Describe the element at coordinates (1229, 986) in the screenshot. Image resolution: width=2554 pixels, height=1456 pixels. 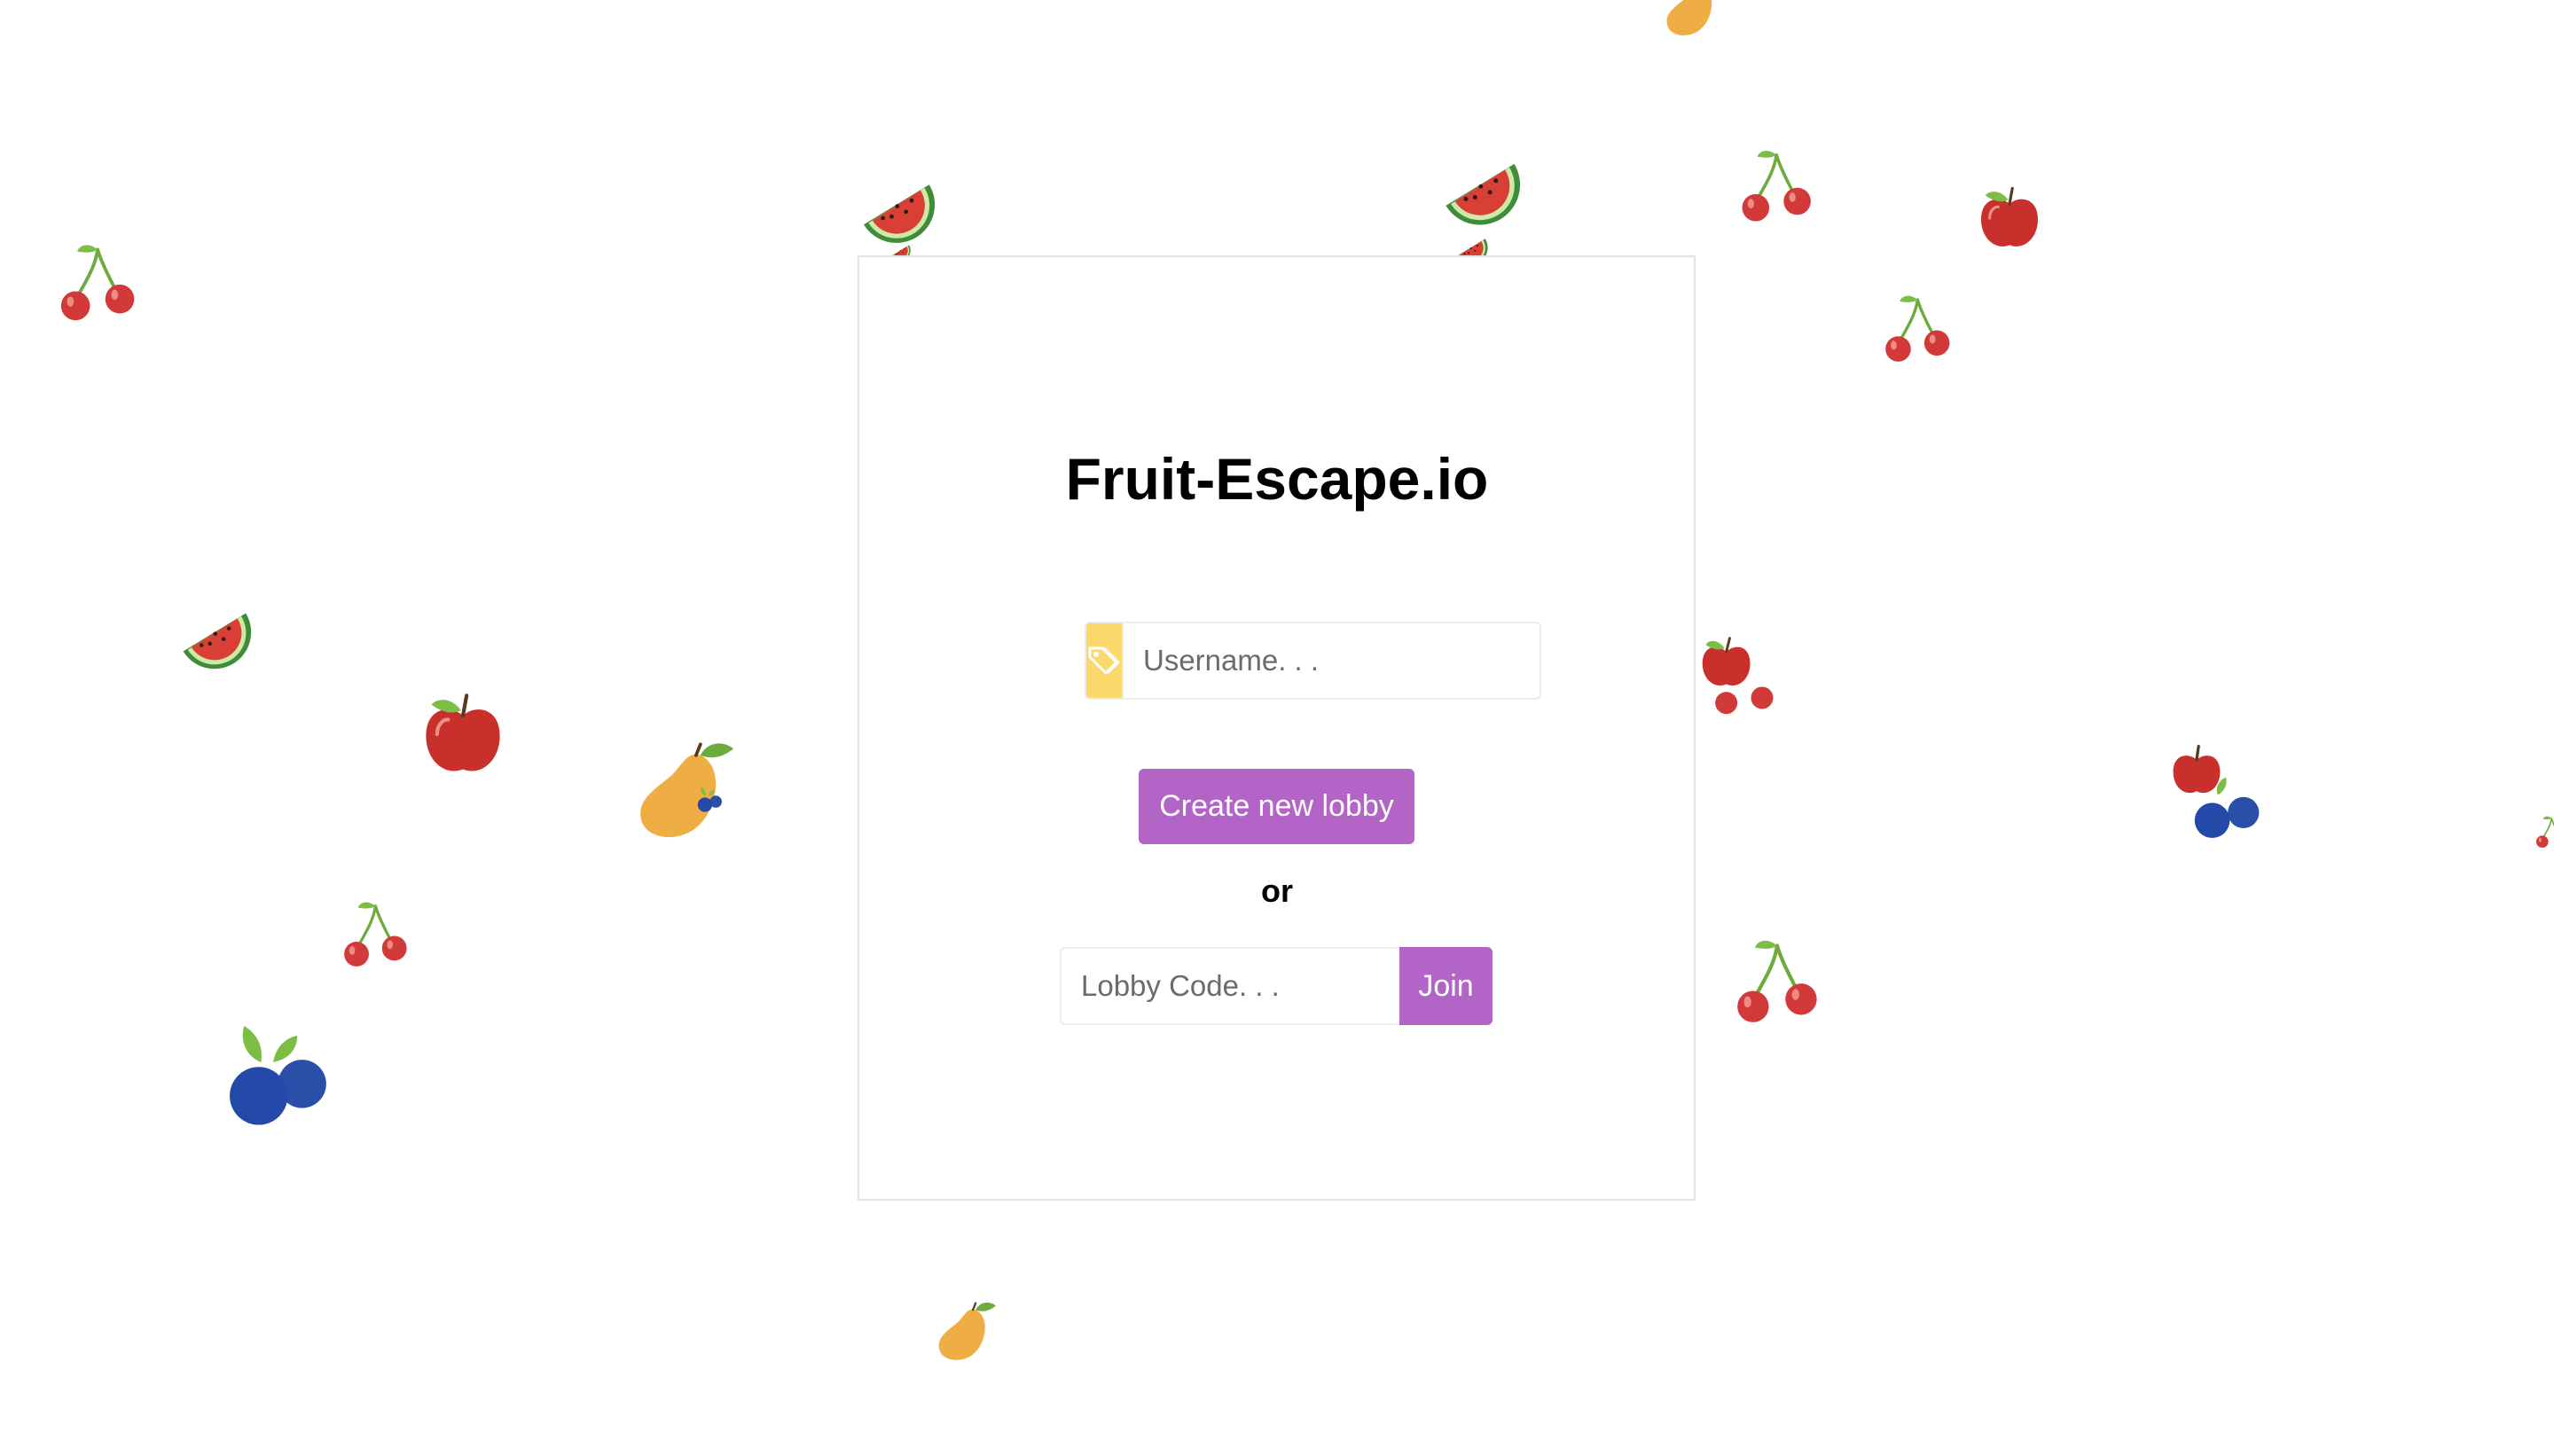
I see `lobby-code-field` at that location.